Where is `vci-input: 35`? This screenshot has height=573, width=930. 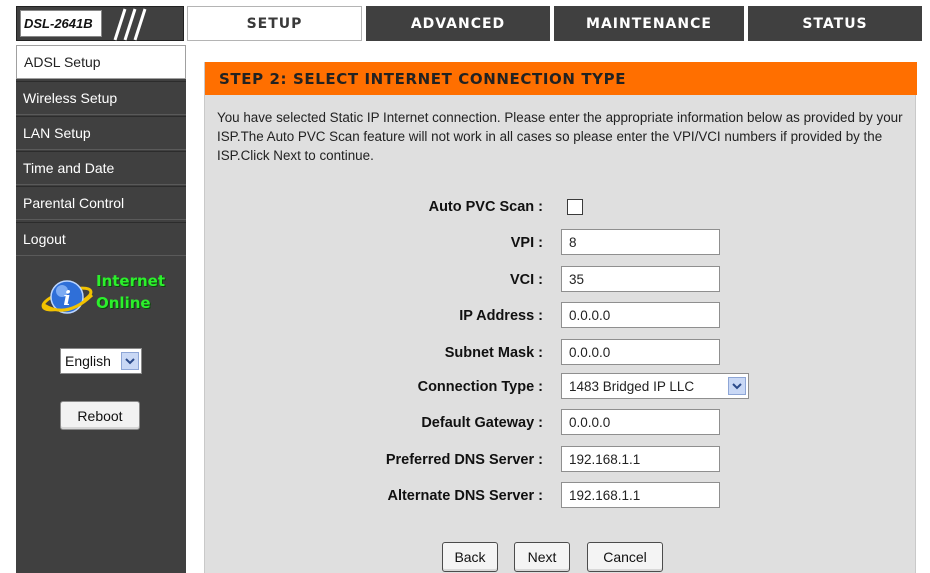 vci-input: 35 is located at coordinates (640, 279).